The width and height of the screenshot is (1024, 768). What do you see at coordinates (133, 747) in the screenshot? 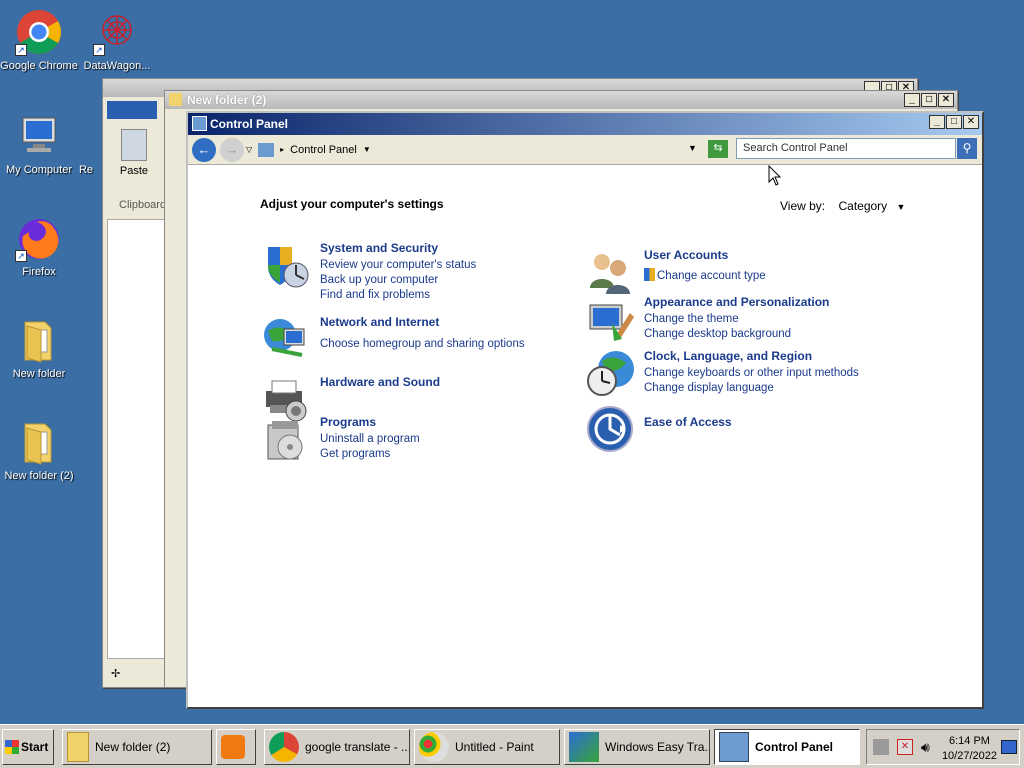
I see `task-label: New folder (2)` at bounding box center [133, 747].